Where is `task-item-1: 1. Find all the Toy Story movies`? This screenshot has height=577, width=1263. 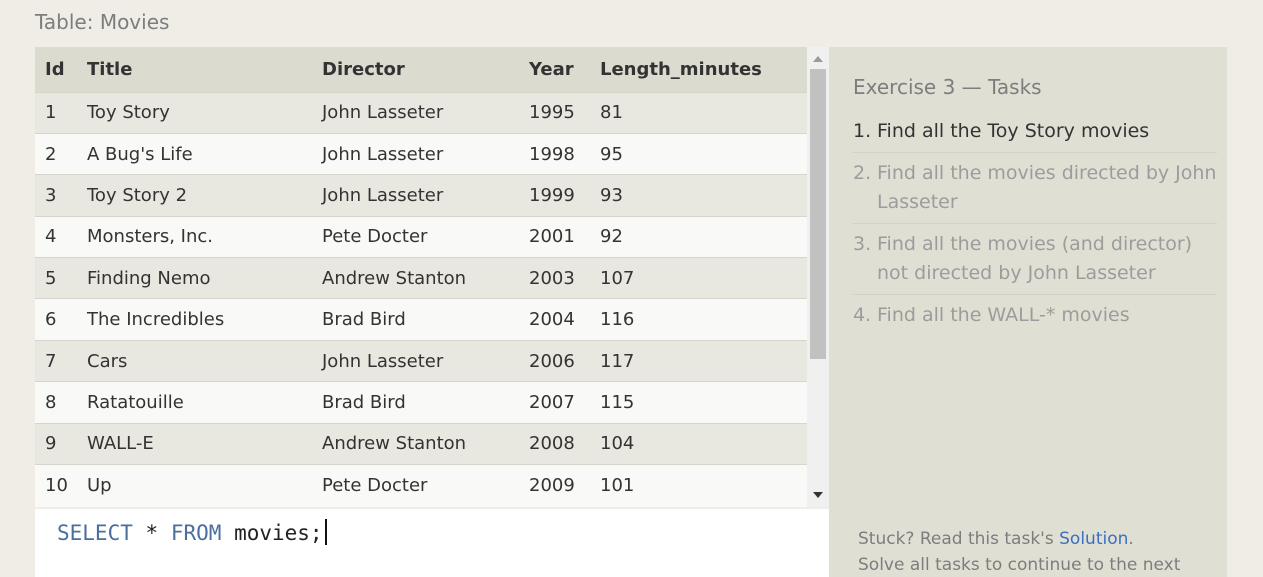
task-item-1: 1. Find all the Toy Story movies is located at coordinates (1035, 135).